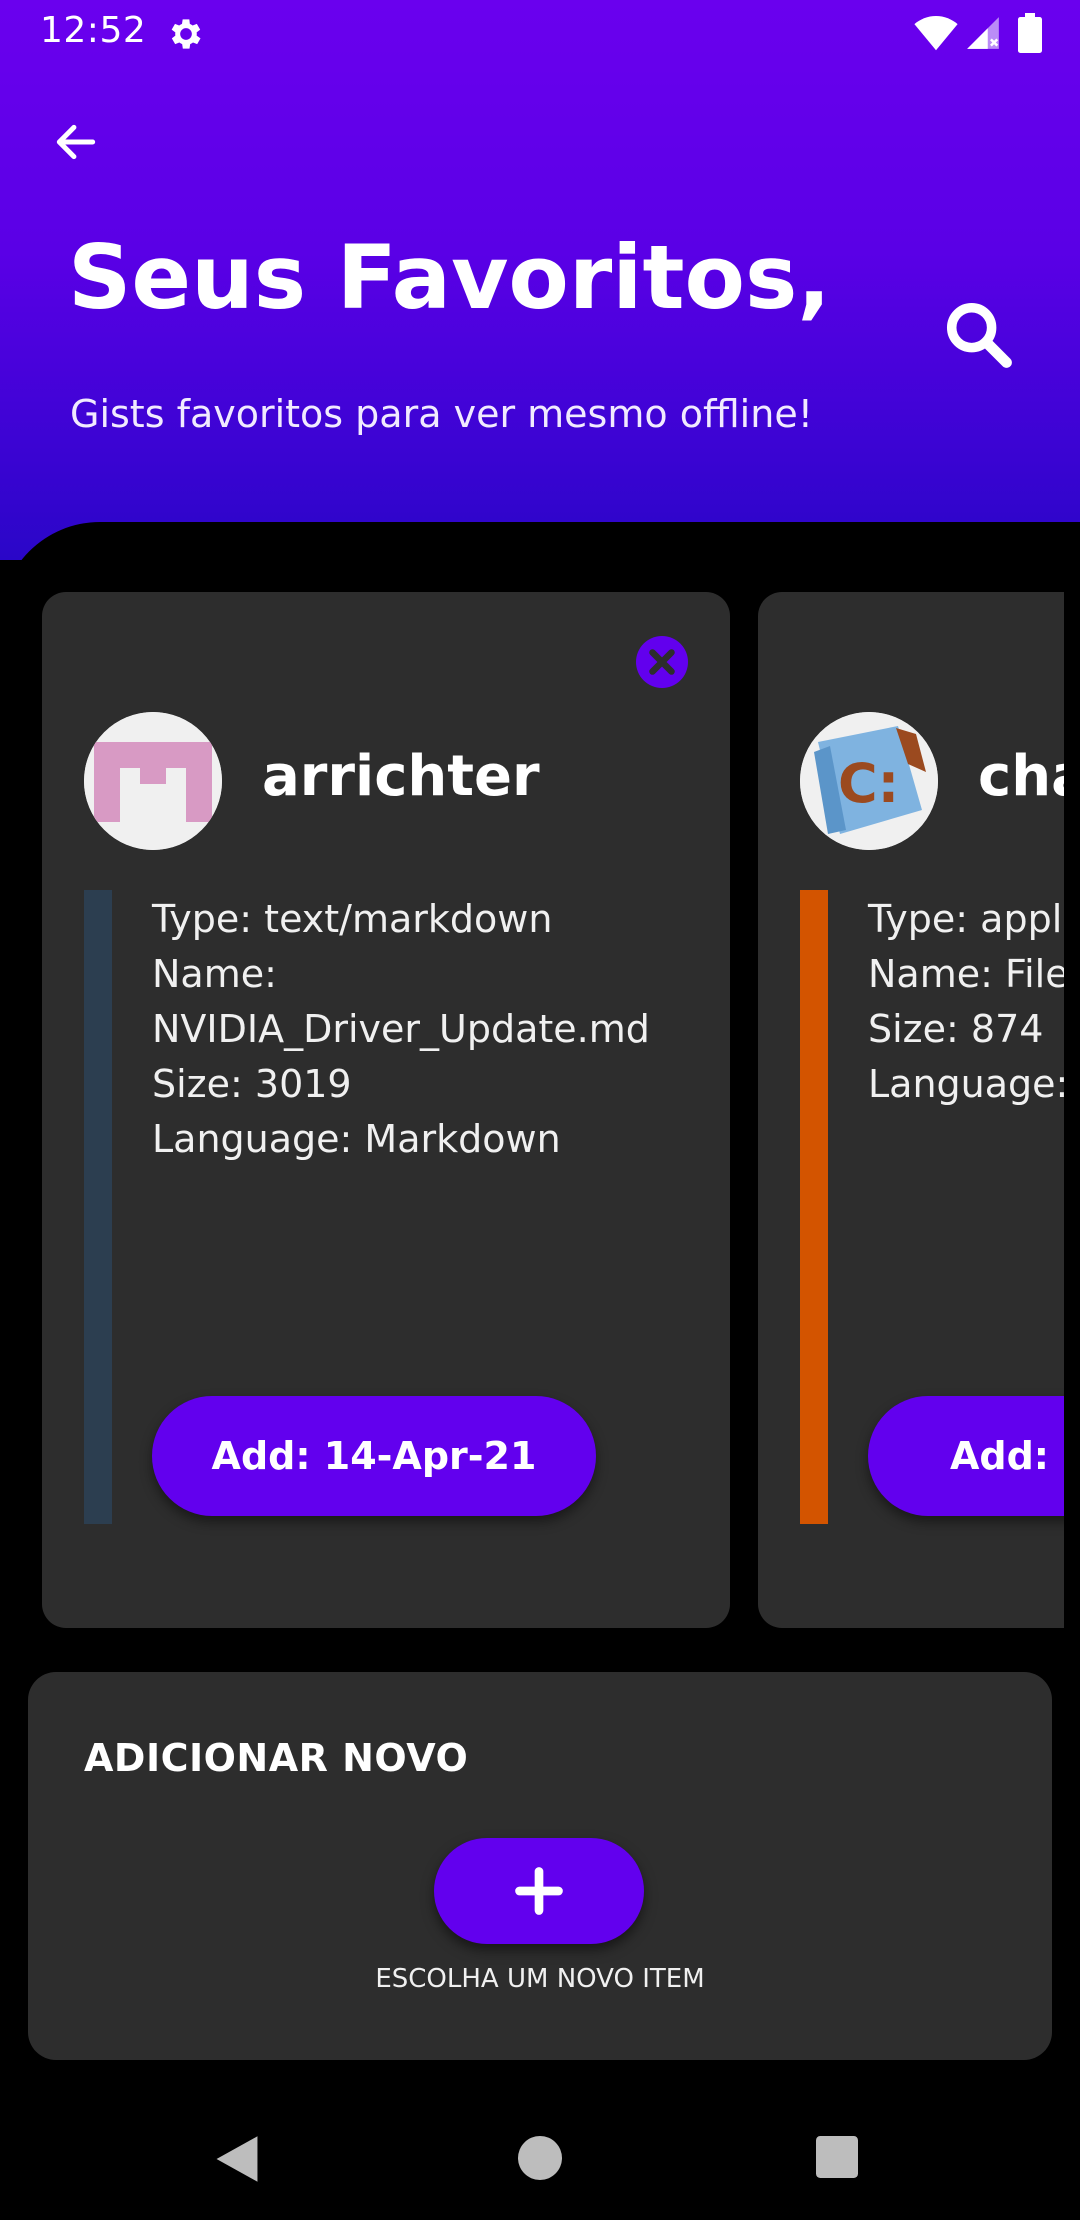  I want to click on chocolate-avatar: C:, so click(869, 781).